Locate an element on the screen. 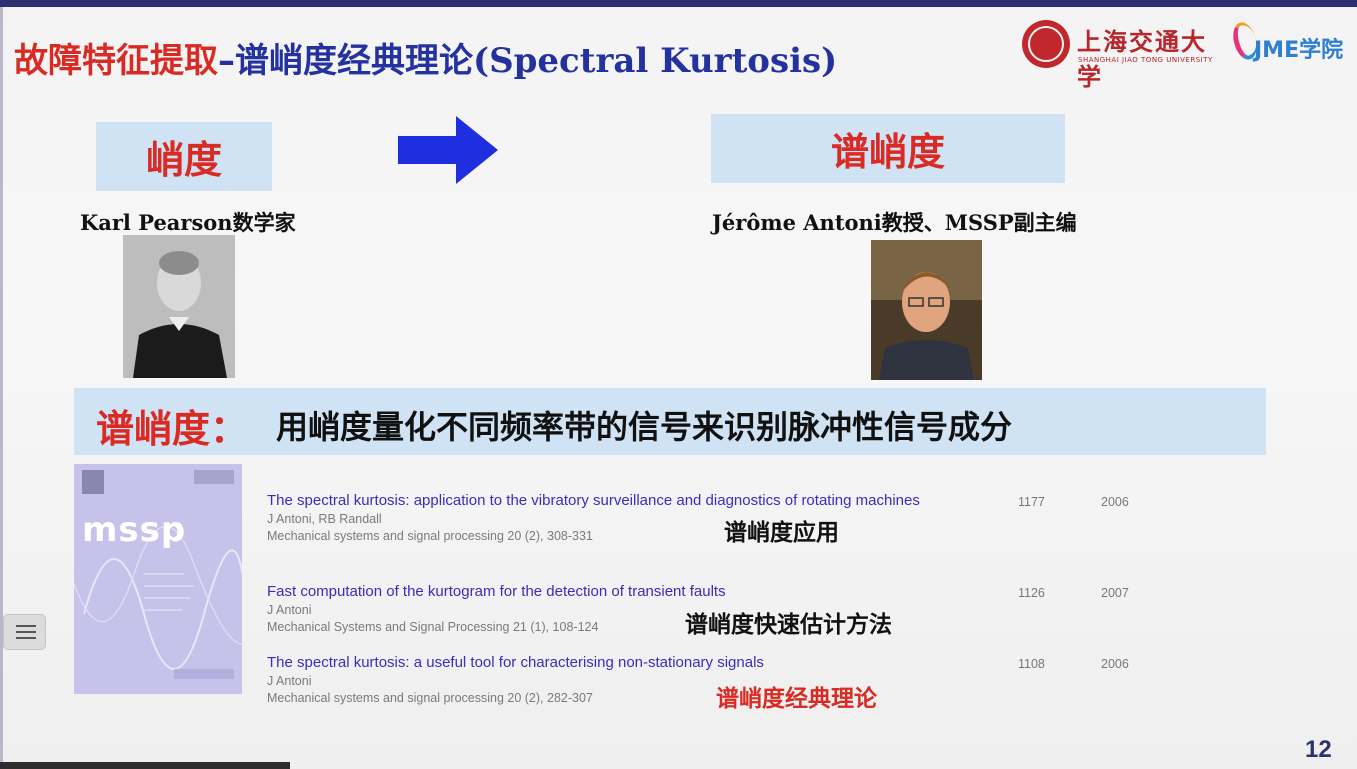 The height and width of the screenshot is (769, 1357). kurtosis-label: 峭度 is located at coordinates (183, 160).